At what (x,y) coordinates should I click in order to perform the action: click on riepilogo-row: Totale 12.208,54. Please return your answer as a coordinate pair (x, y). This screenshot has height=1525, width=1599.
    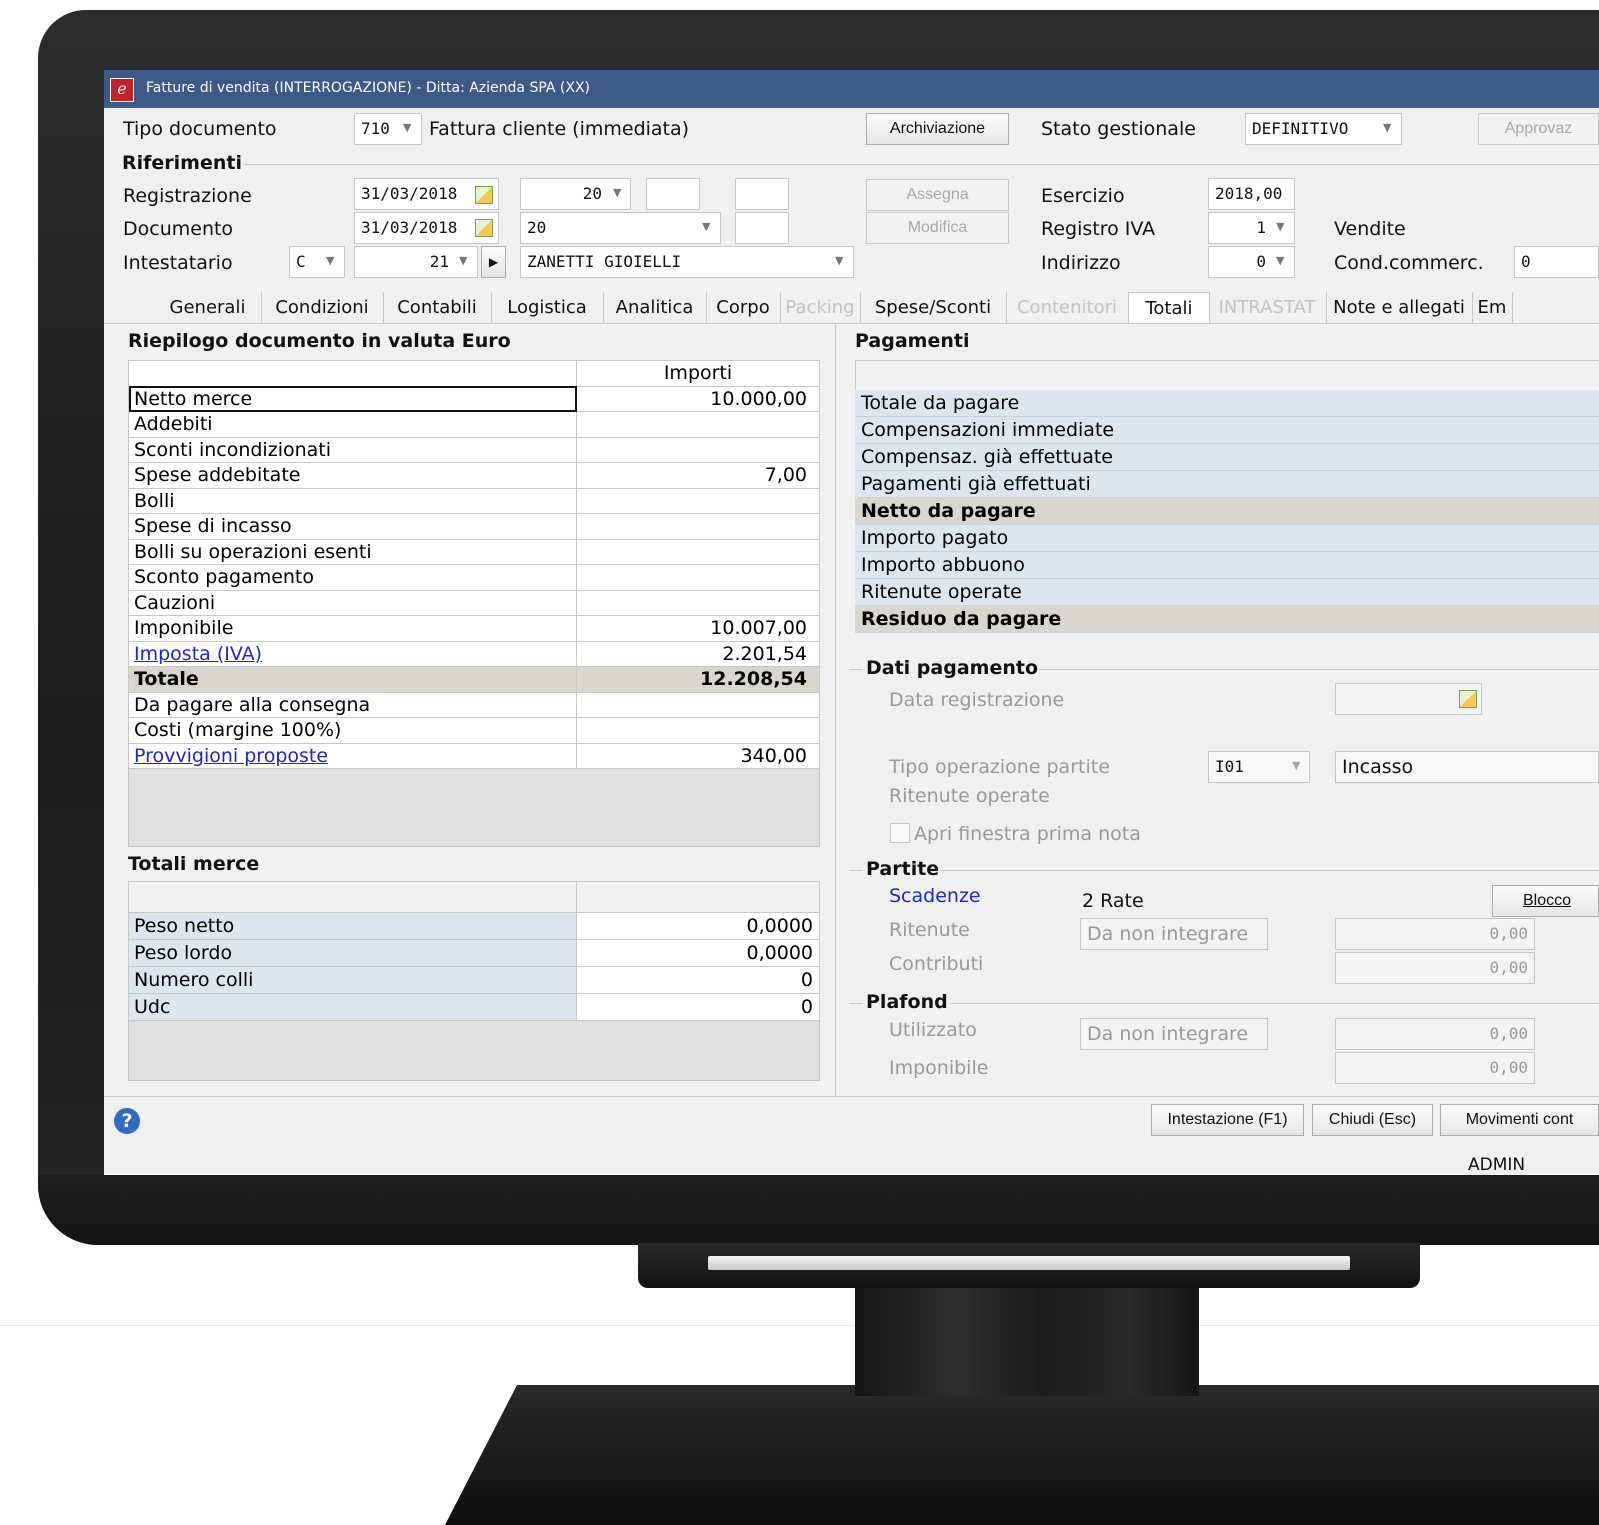
    Looking at the image, I should click on (474, 679).